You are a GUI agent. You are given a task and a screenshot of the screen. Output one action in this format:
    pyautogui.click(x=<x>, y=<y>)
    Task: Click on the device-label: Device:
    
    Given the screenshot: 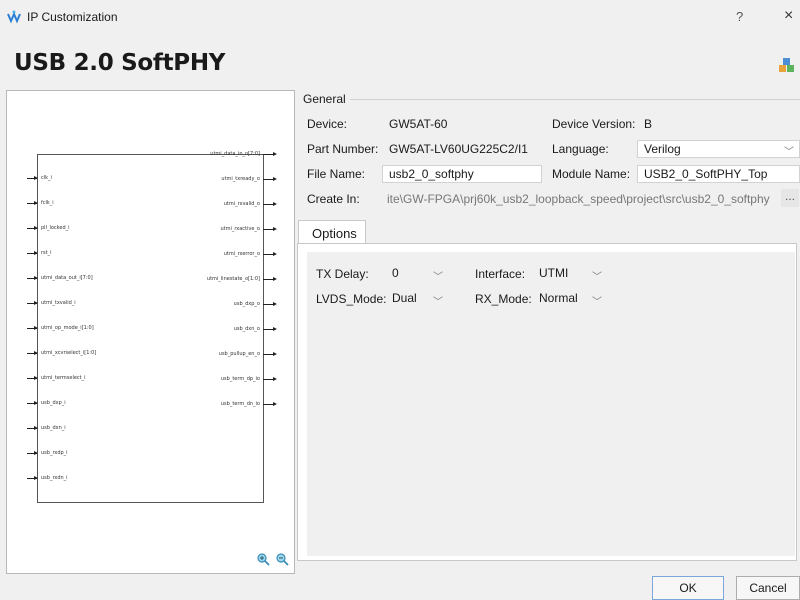 What is the action you would take?
    pyautogui.click(x=327, y=124)
    